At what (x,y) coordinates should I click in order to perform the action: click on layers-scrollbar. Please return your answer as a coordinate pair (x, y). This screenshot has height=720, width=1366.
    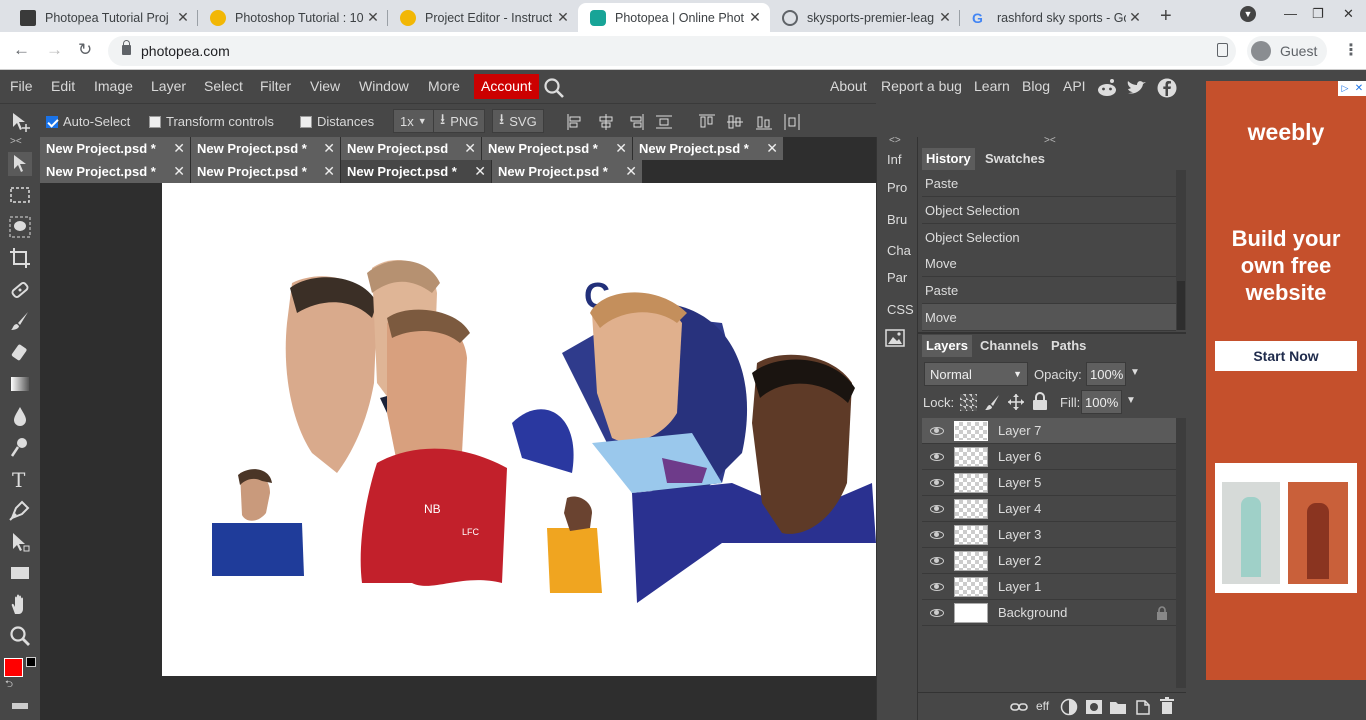
    Looking at the image, I should click on (1181, 553).